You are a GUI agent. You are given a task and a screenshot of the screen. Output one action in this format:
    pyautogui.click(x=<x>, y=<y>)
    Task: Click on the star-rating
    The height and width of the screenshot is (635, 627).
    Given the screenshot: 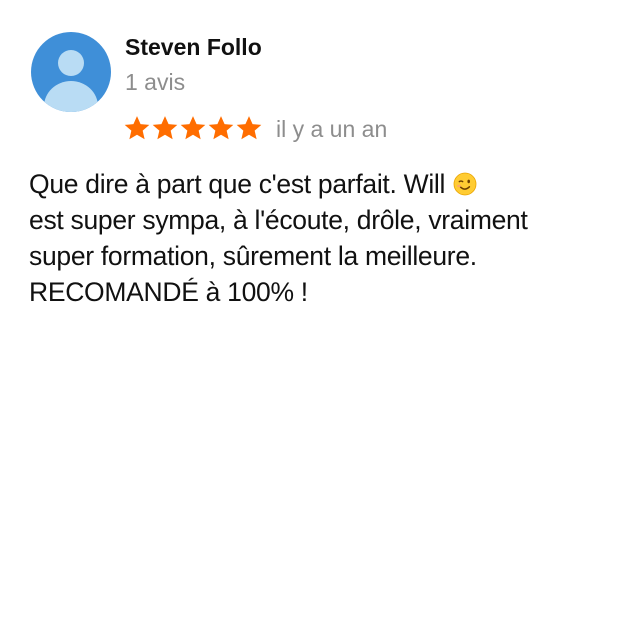 What is the action you would take?
    pyautogui.click(x=193, y=128)
    